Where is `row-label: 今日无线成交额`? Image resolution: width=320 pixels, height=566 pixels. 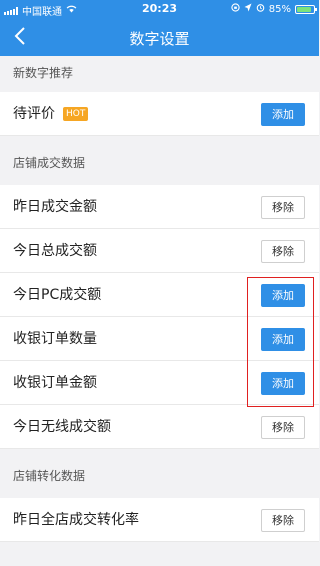
row-label: 今日无线成交额 is located at coordinates (62, 427).